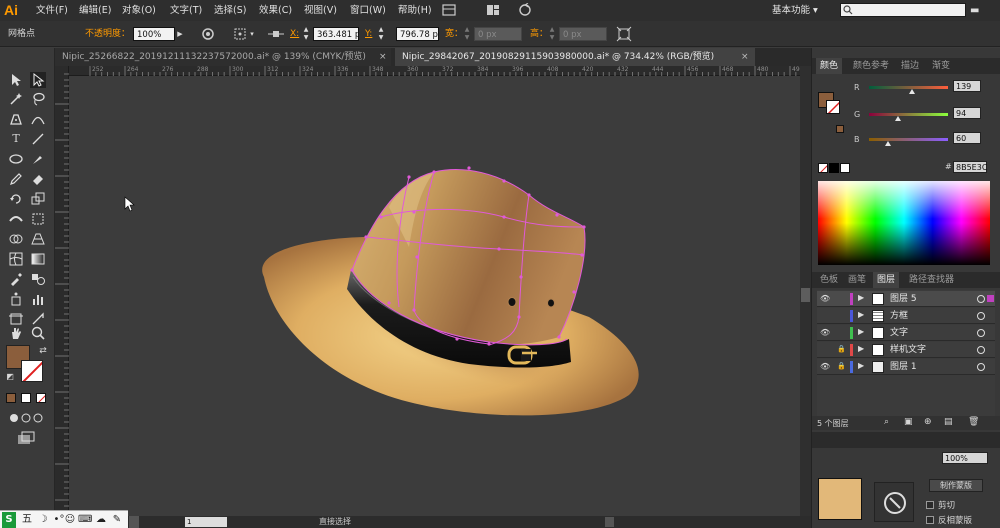 This screenshot has width=1000, height=528. Describe the element at coordinates (467, 34) in the screenshot. I see `width-stepper: ▲ ▼` at that location.